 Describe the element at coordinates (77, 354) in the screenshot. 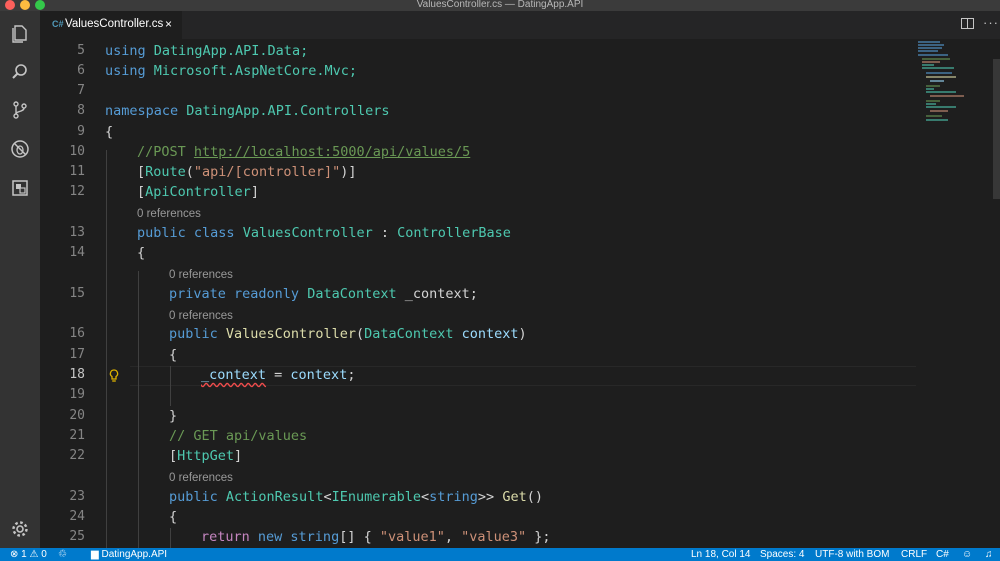

I see `line-number: 17` at that location.